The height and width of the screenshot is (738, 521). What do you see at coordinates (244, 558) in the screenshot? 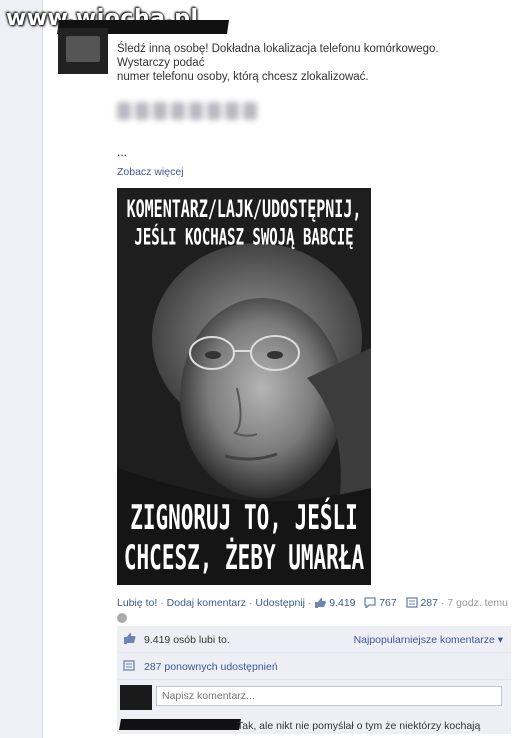
I see `caption-bottom-line-2: chcesz, żeby umarła` at bounding box center [244, 558].